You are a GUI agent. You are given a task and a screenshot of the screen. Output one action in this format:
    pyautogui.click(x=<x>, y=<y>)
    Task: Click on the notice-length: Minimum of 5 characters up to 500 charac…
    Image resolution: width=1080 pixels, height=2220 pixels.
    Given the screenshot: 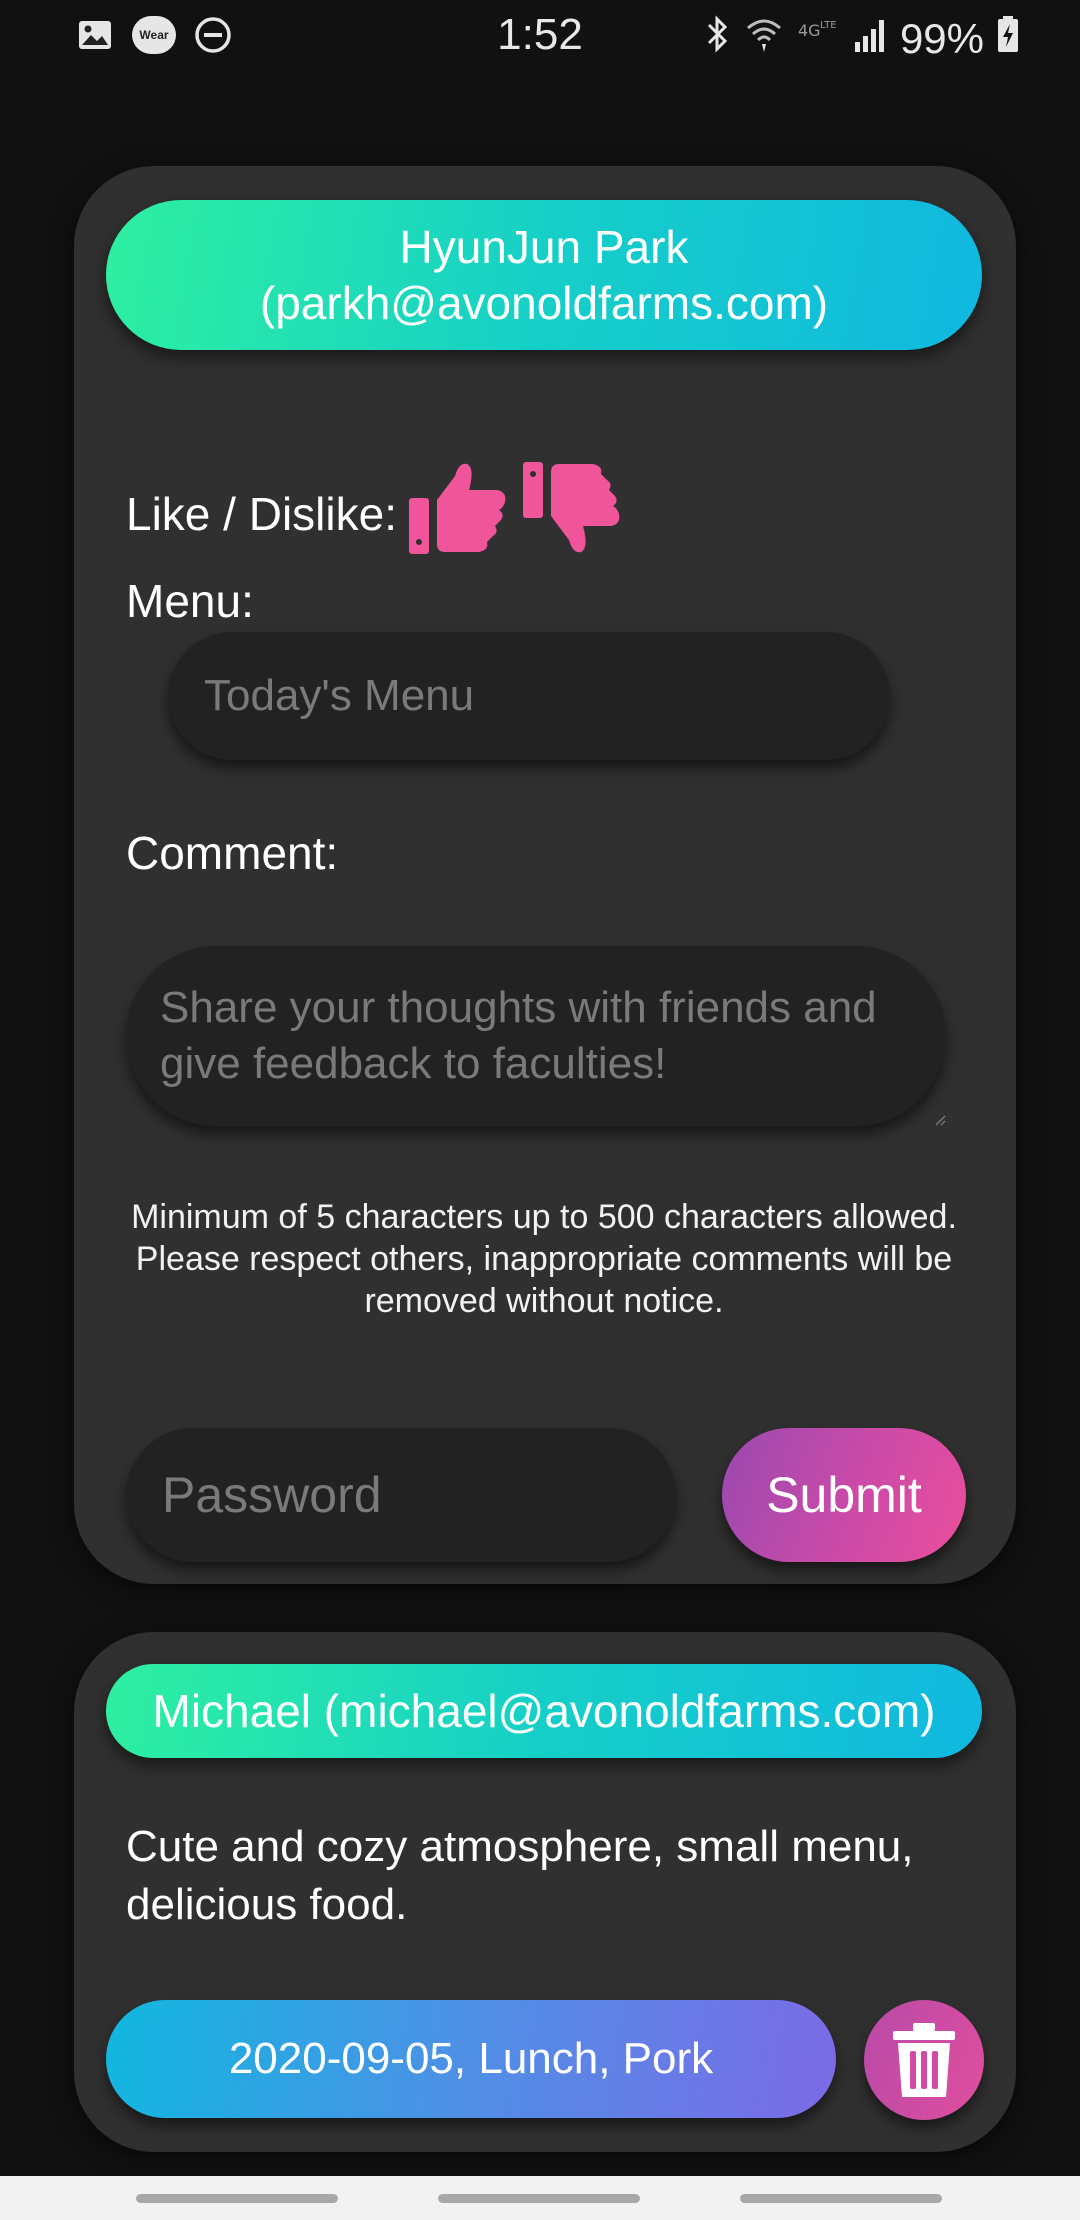 What is the action you would take?
    pyautogui.click(x=544, y=1217)
    